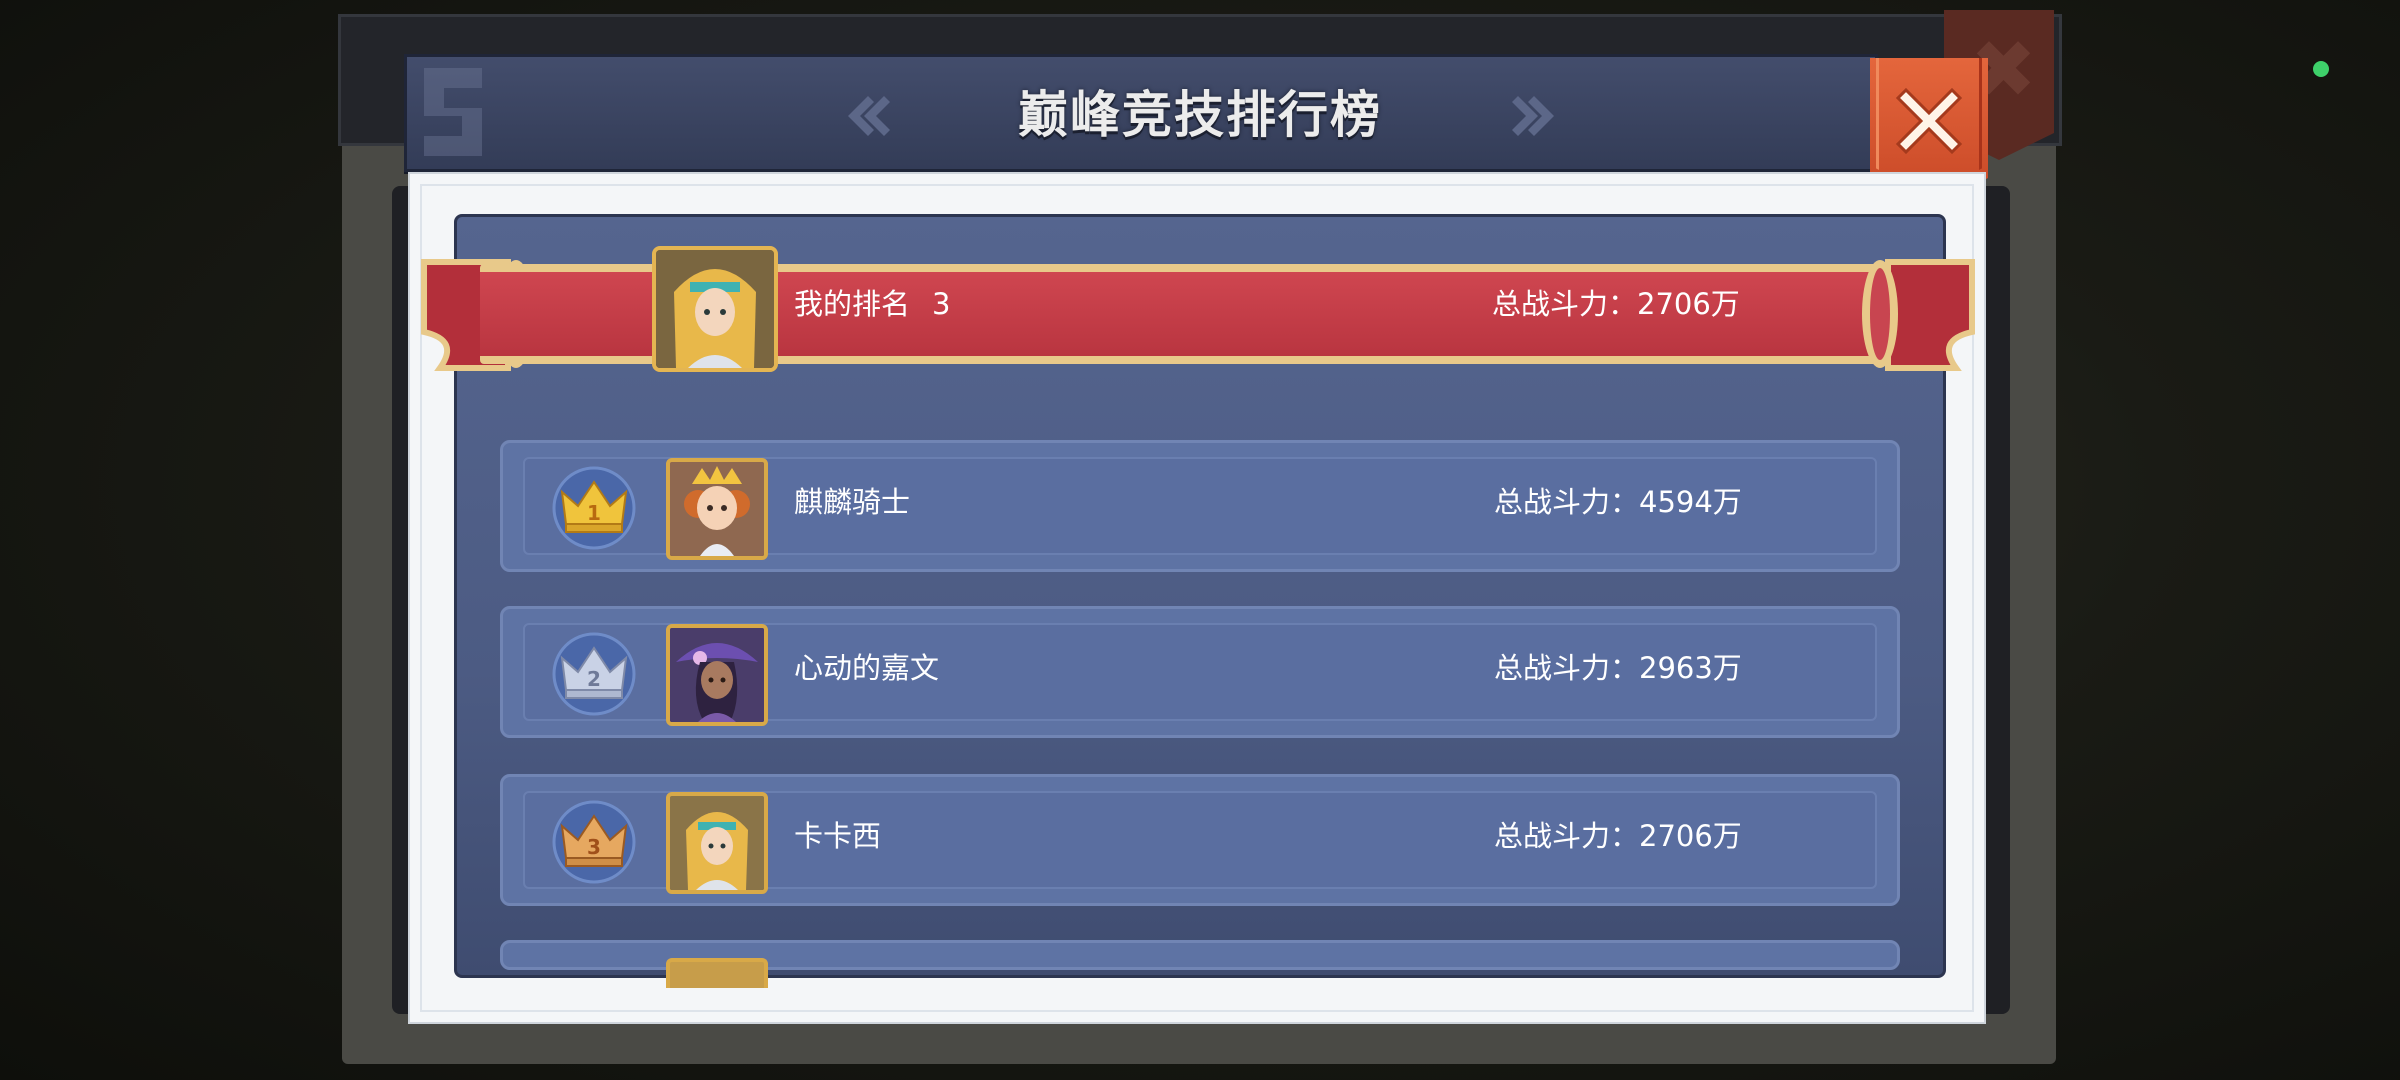  I want to click on silver-crown-icon: 2, so click(594, 674).